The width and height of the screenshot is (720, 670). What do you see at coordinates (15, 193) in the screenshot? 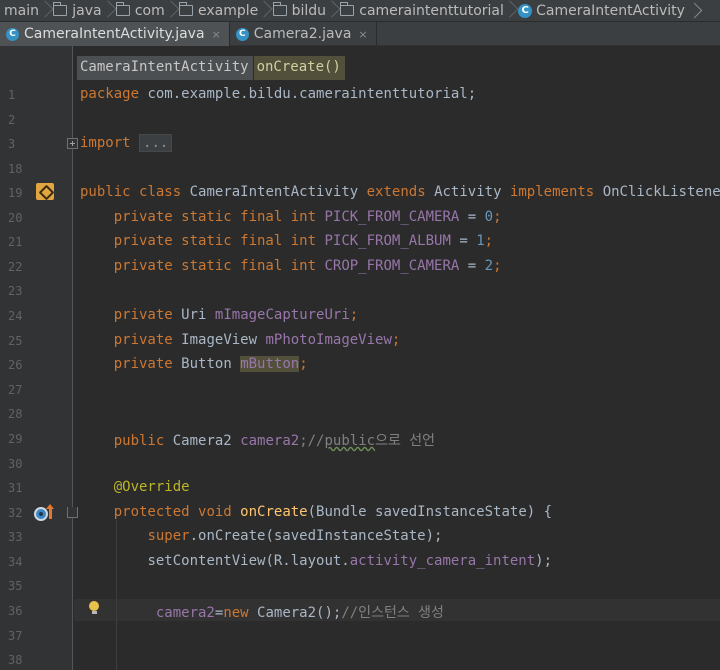
I see `line-number: 19` at bounding box center [15, 193].